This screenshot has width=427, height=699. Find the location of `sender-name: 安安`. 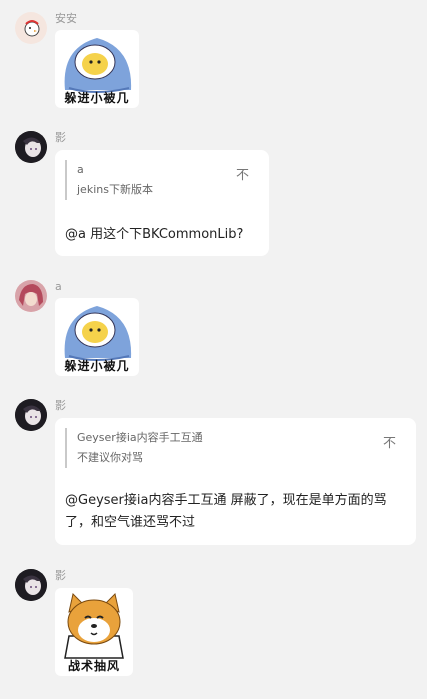

sender-name: 安安 is located at coordinates (66, 18).